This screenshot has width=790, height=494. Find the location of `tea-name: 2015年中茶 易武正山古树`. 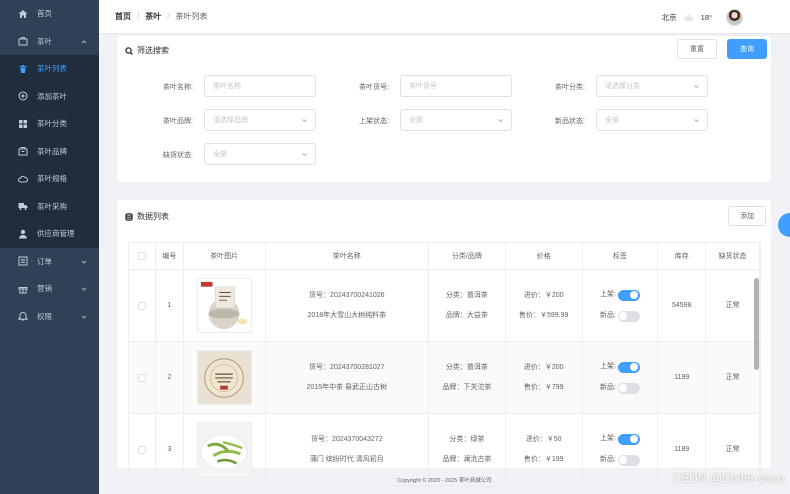

tea-name: 2015年中茶 易武正山古树 is located at coordinates (347, 387).